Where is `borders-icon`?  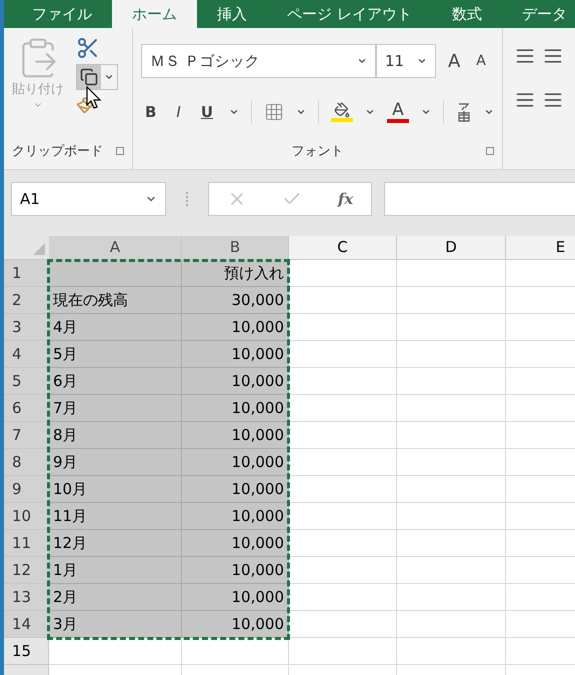
borders-icon is located at coordinates (274, 112).